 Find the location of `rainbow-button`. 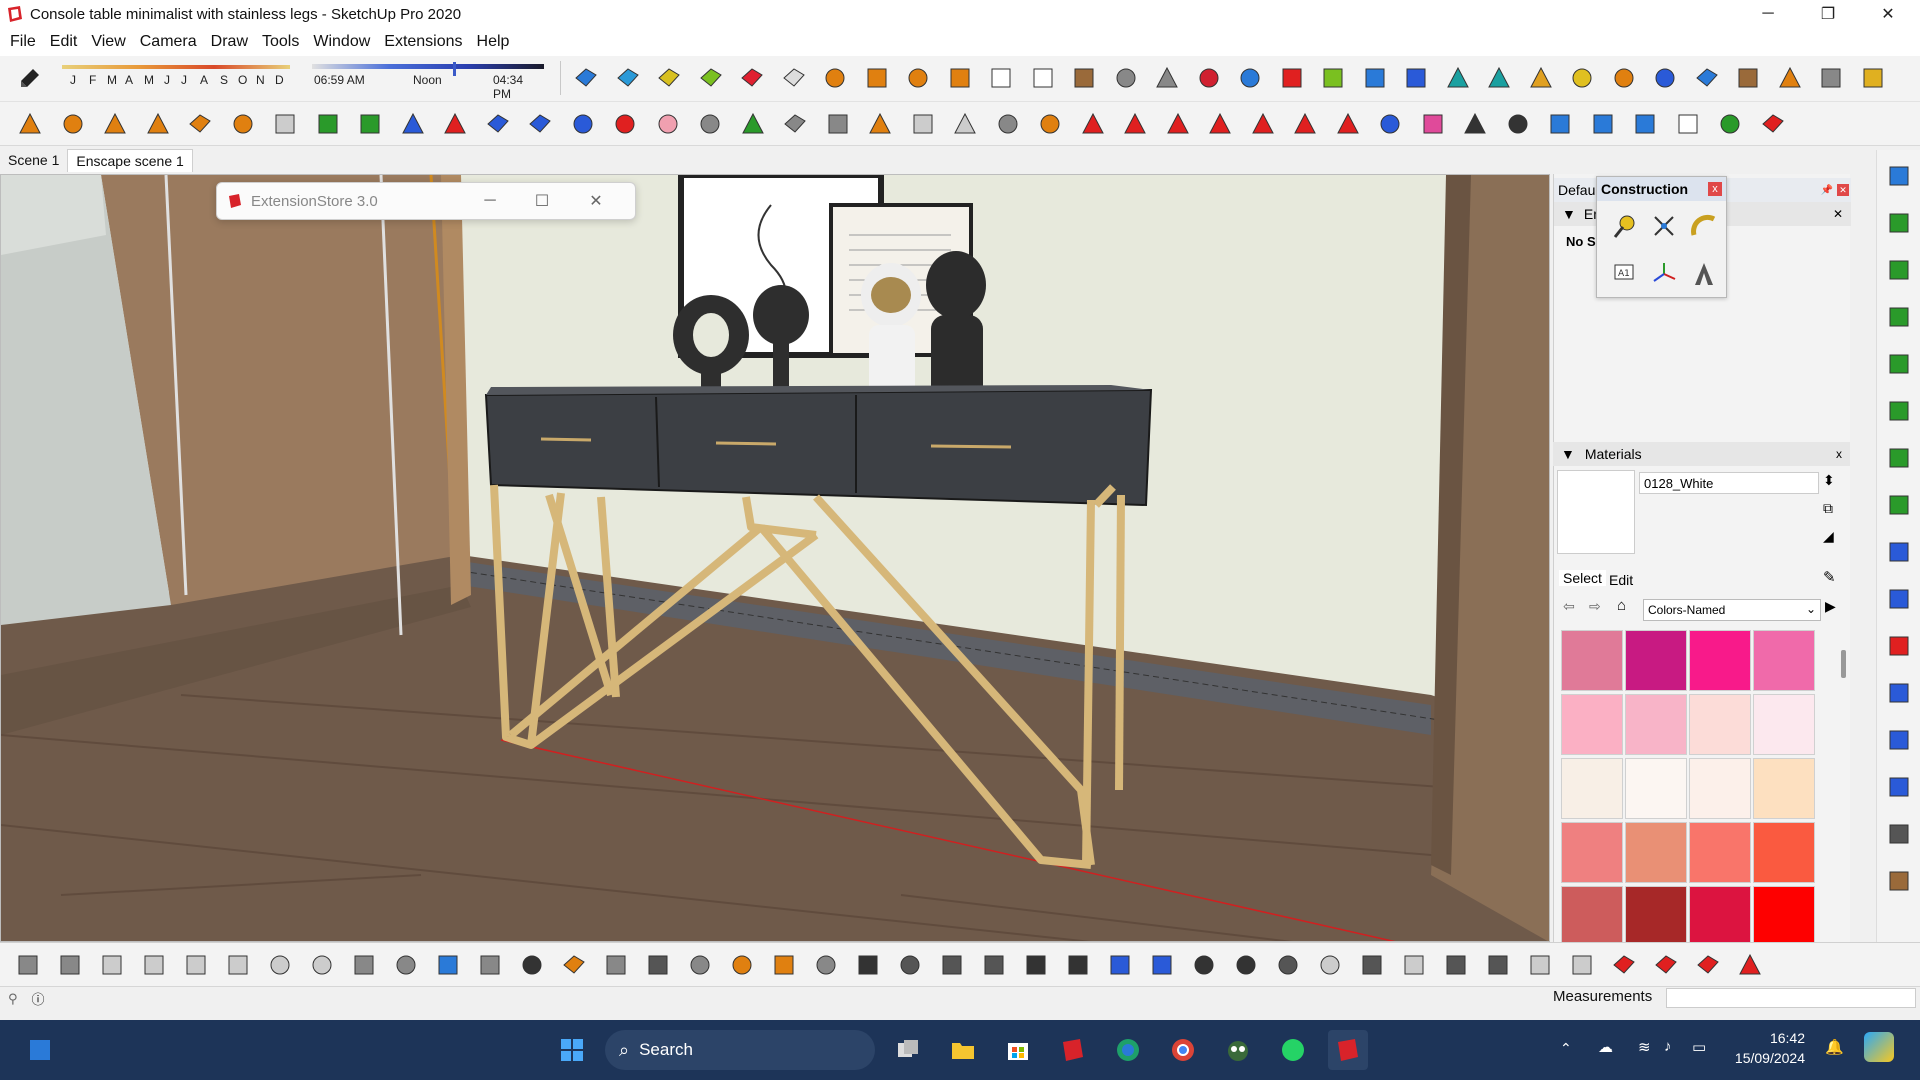

rainbow-button is located at coordinates (1433, 124).